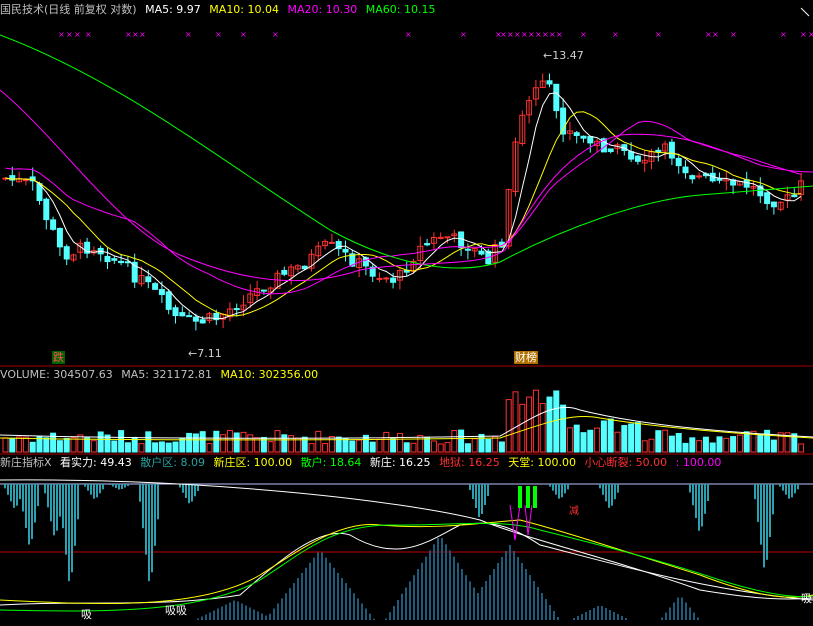  What do you see at coordinates (805, 12) in the screenshot?
I see `close-icon` at bounding box center [805, 12].